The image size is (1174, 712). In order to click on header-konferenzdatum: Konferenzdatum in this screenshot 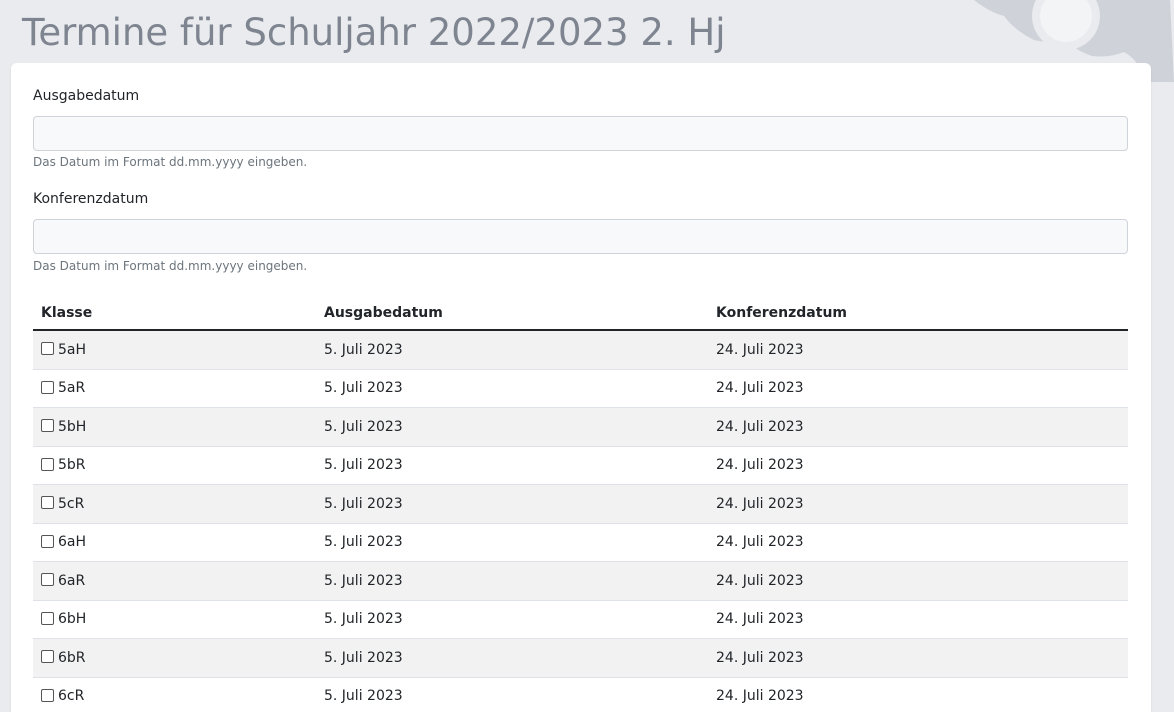, I will do `click(782, 312)`.